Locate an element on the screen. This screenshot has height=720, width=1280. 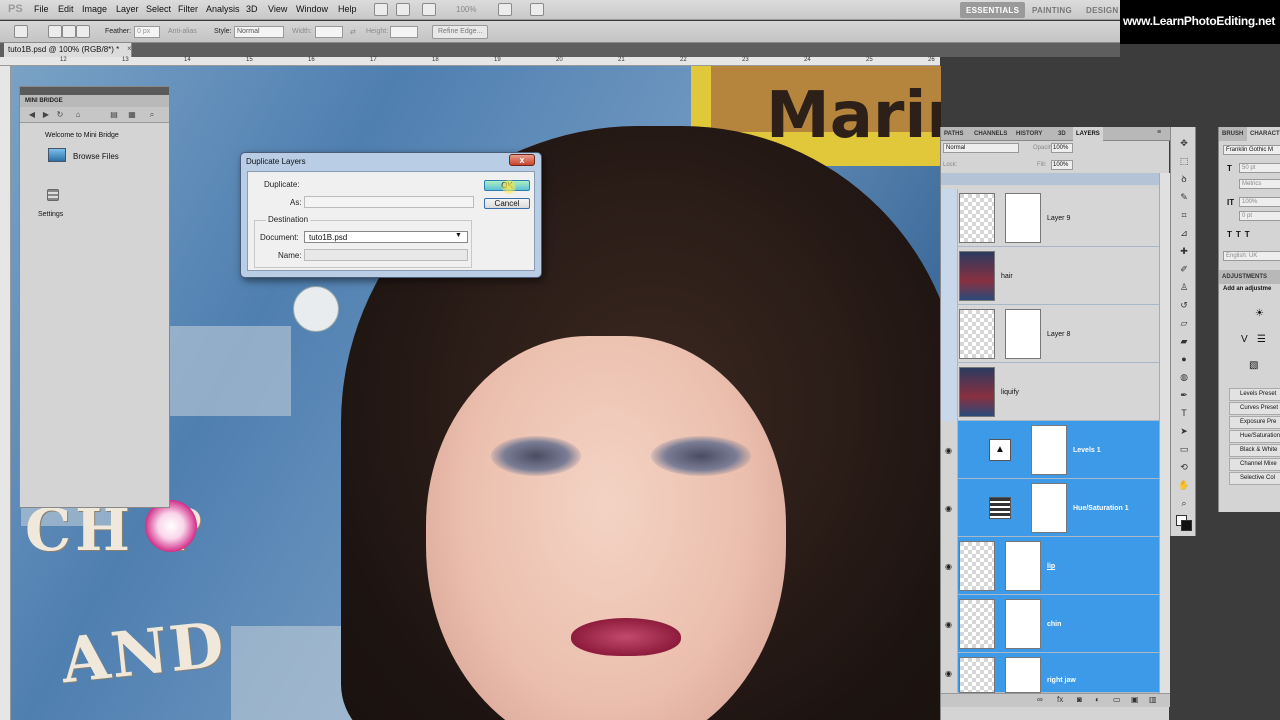
layer-row: Layer 9 is located at coordinates (1050, 218).